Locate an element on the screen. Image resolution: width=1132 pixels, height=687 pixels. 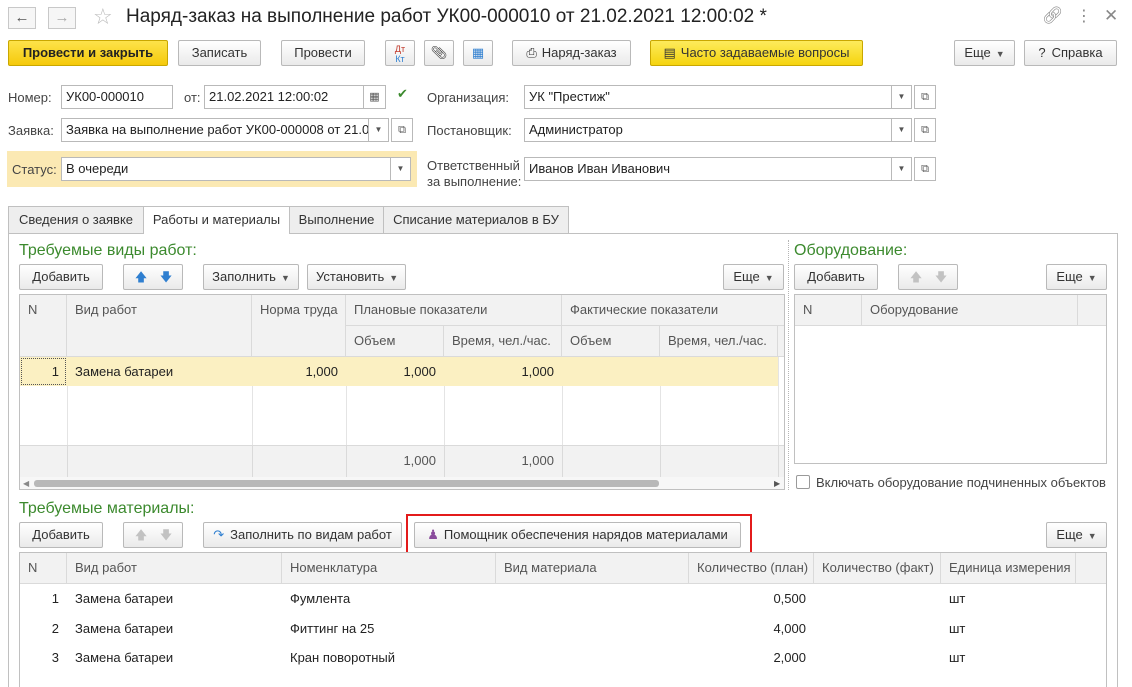
save-button: Записать is located at coordinates (219, 53).